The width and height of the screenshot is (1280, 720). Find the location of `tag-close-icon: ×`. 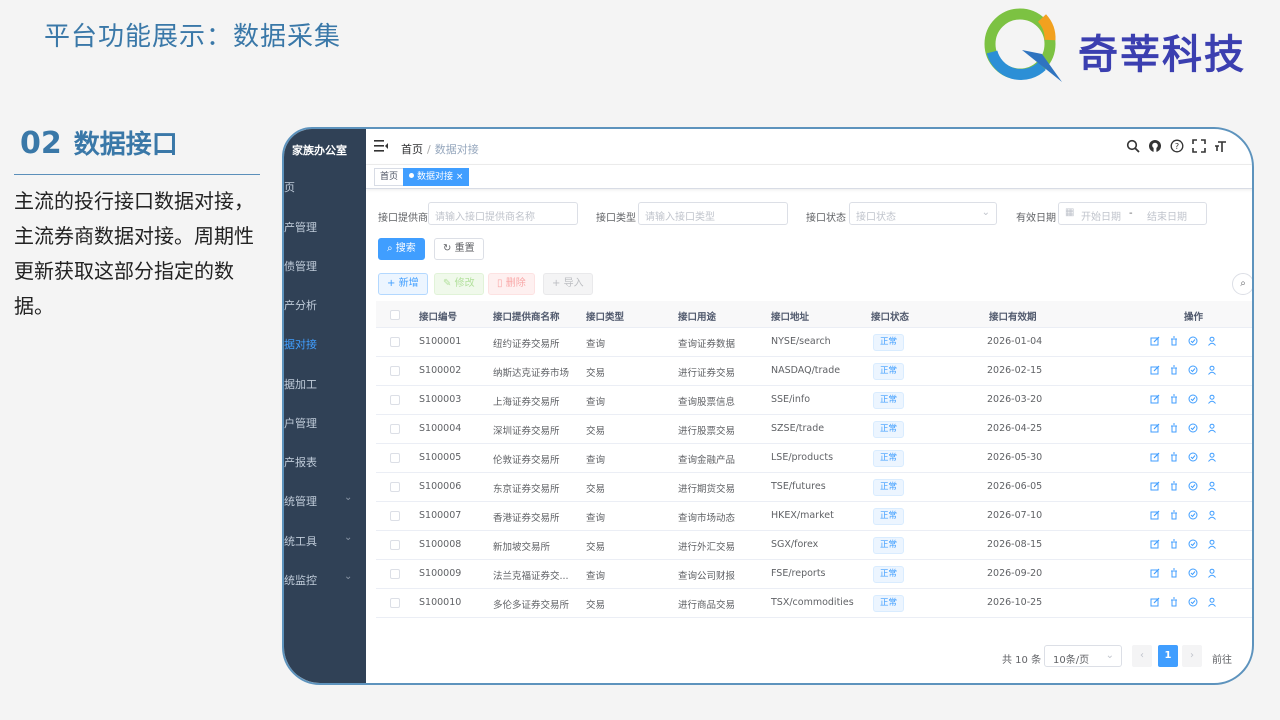

tag-close-icon: × is located at coordinates (460, 177).